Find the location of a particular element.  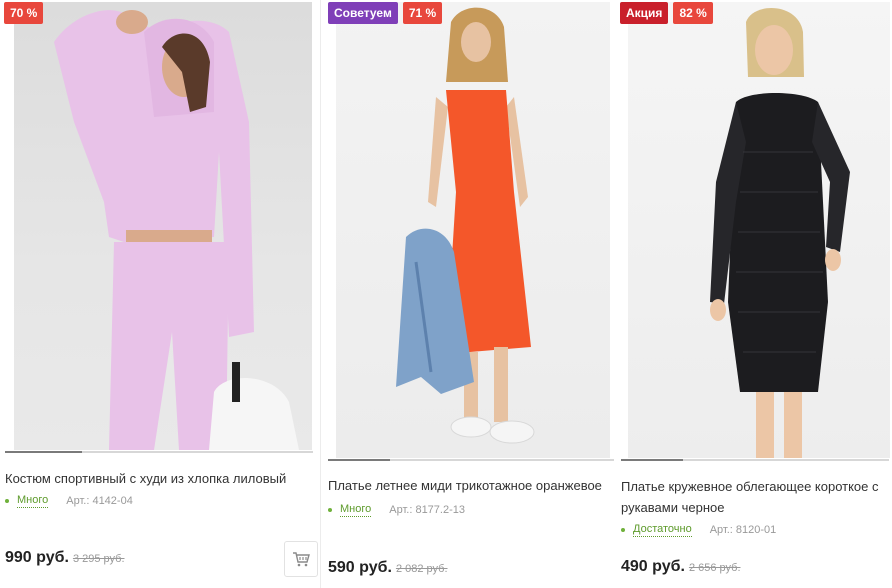

article-number: Арт.: 4142-04 is located at coordinates (99, 500).